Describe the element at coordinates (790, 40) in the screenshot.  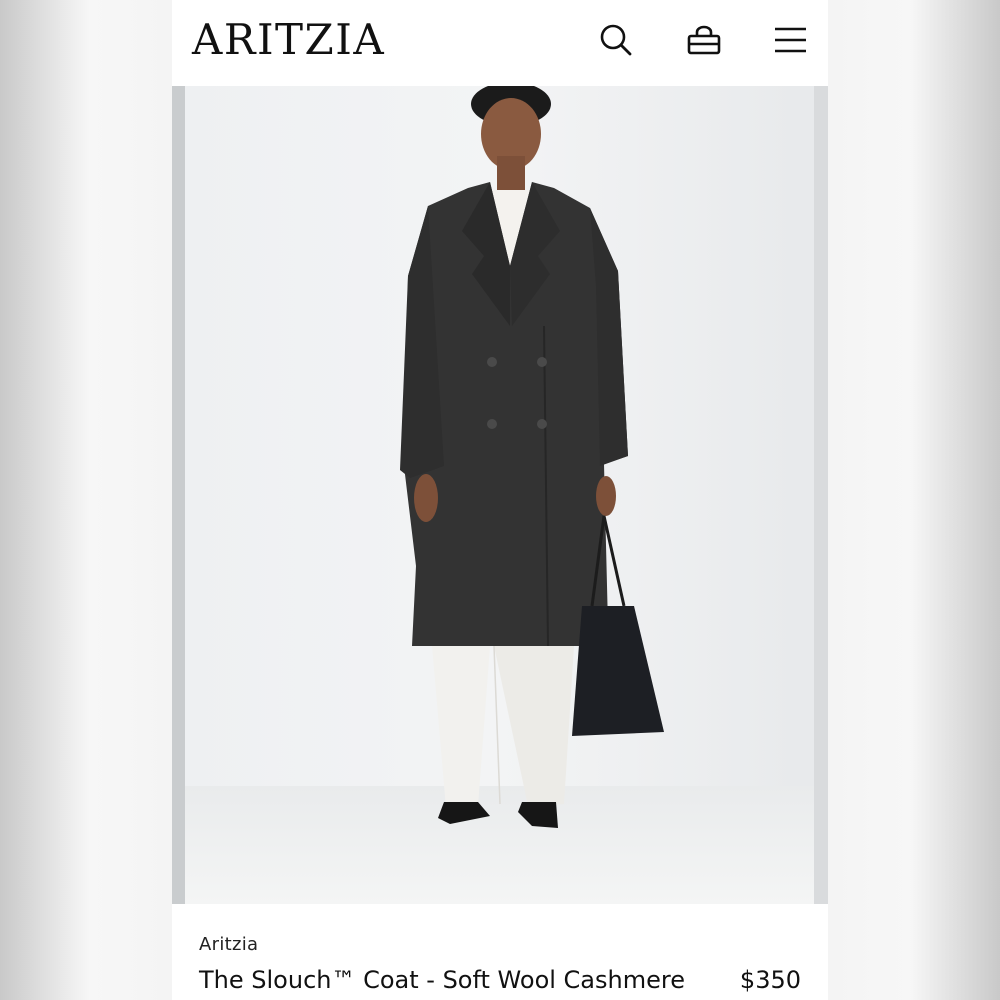
I see `menu-icon` at that location.